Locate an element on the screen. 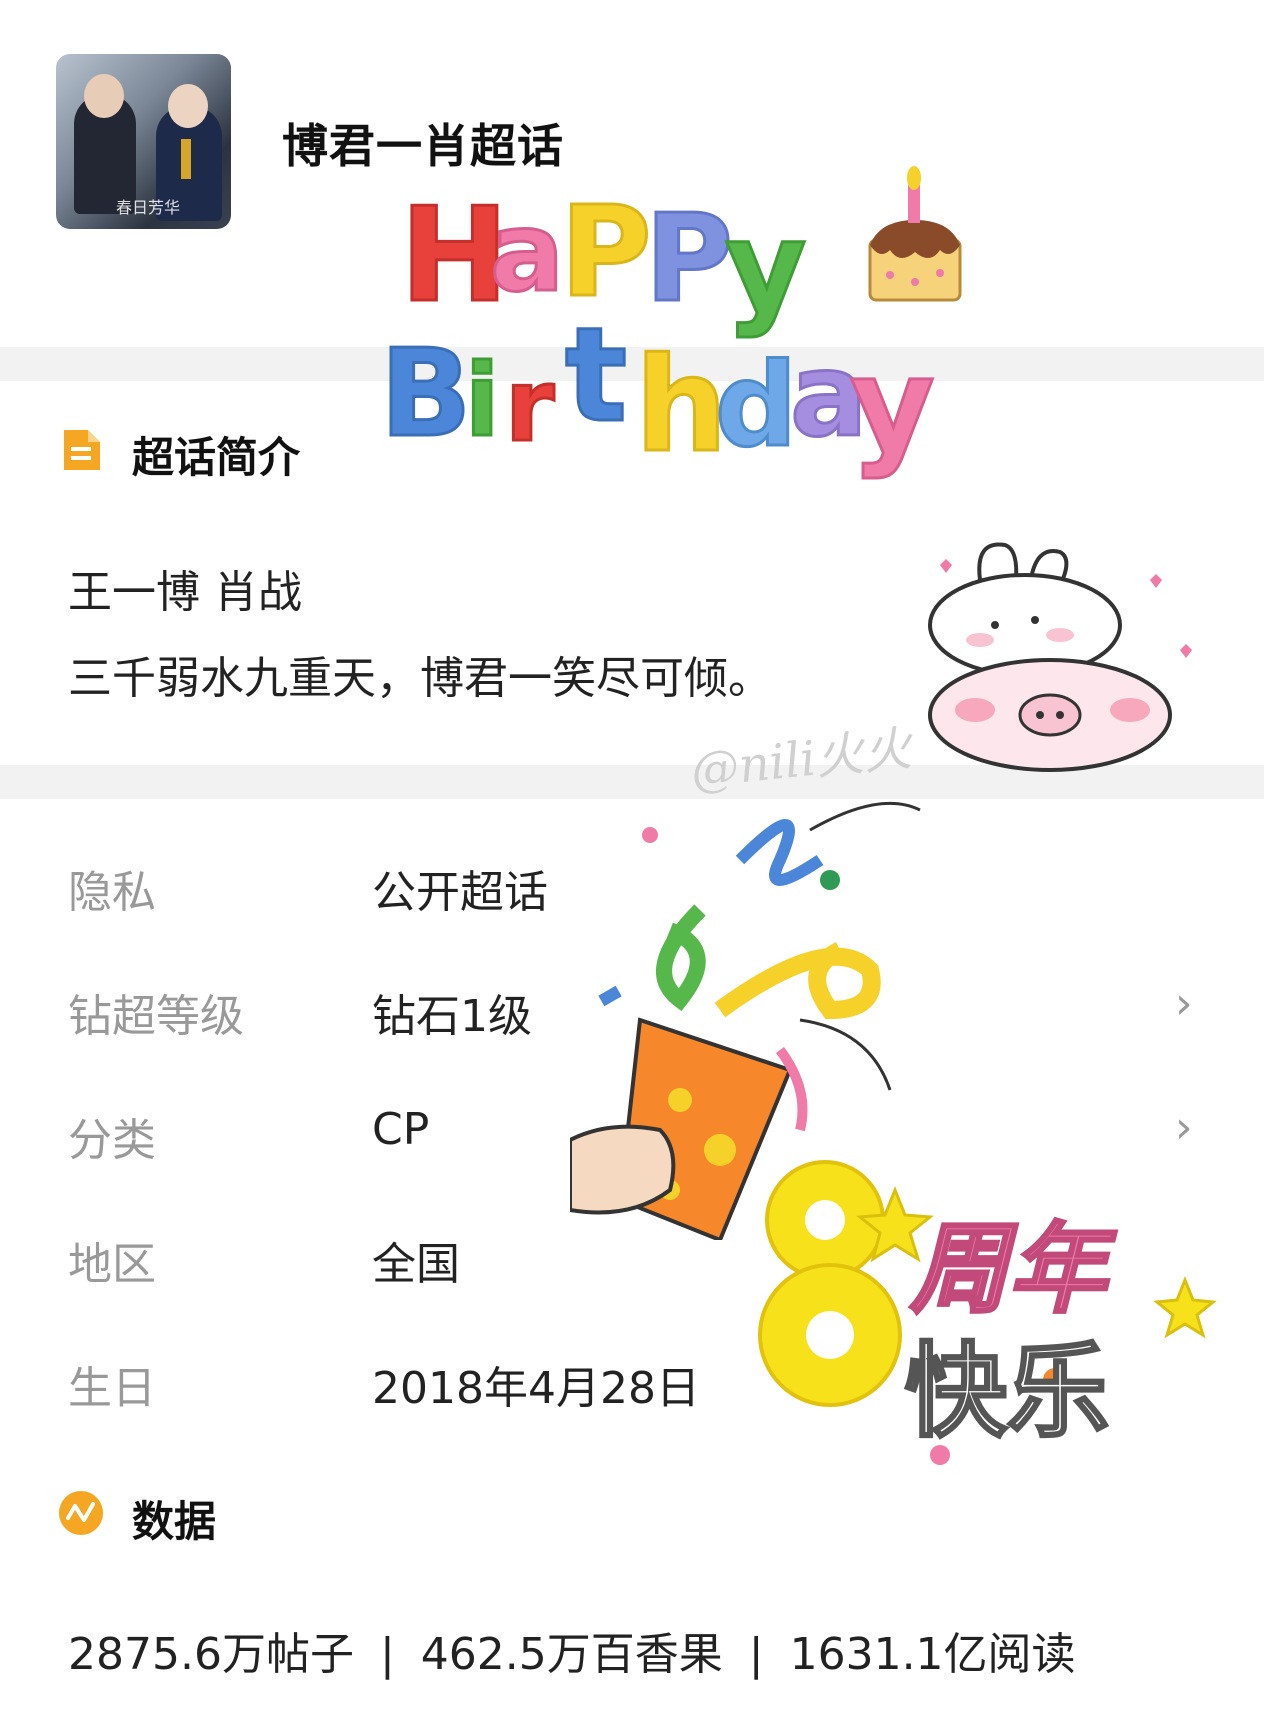 The height and width of the screenshot is (1728, 1264). region-value: 全国 is located at coordinates (416, 1264).